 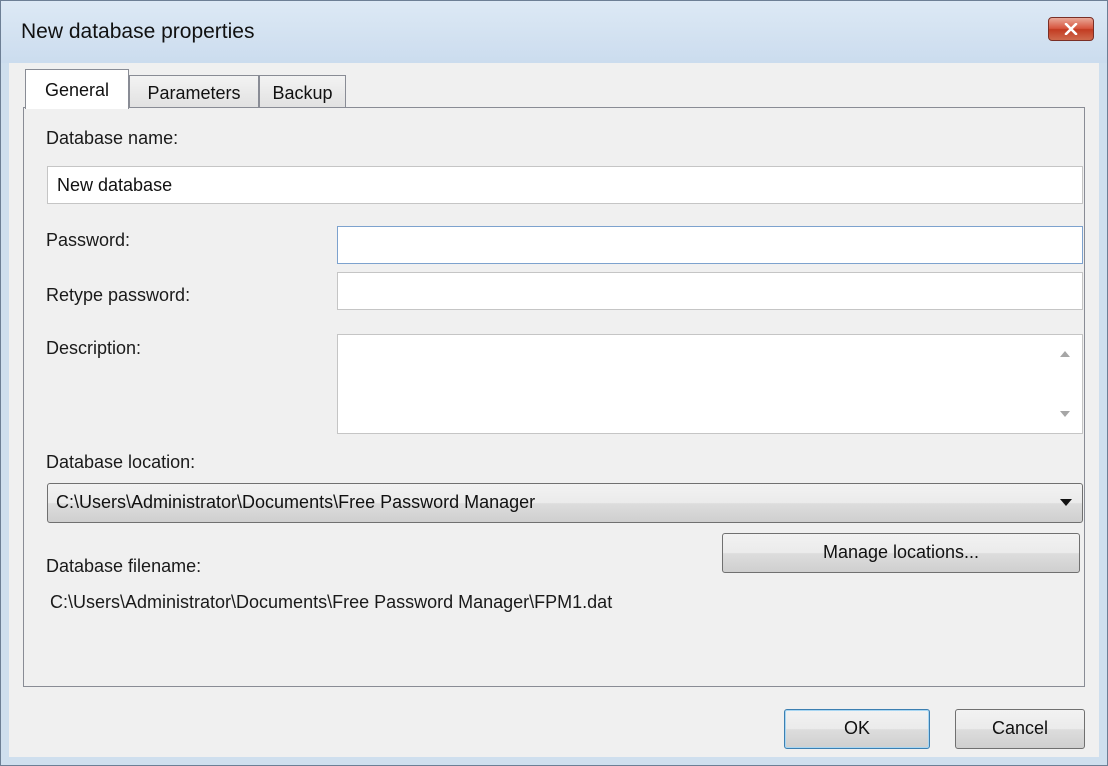 I want to click on password-input, so click(x=710, y=245).